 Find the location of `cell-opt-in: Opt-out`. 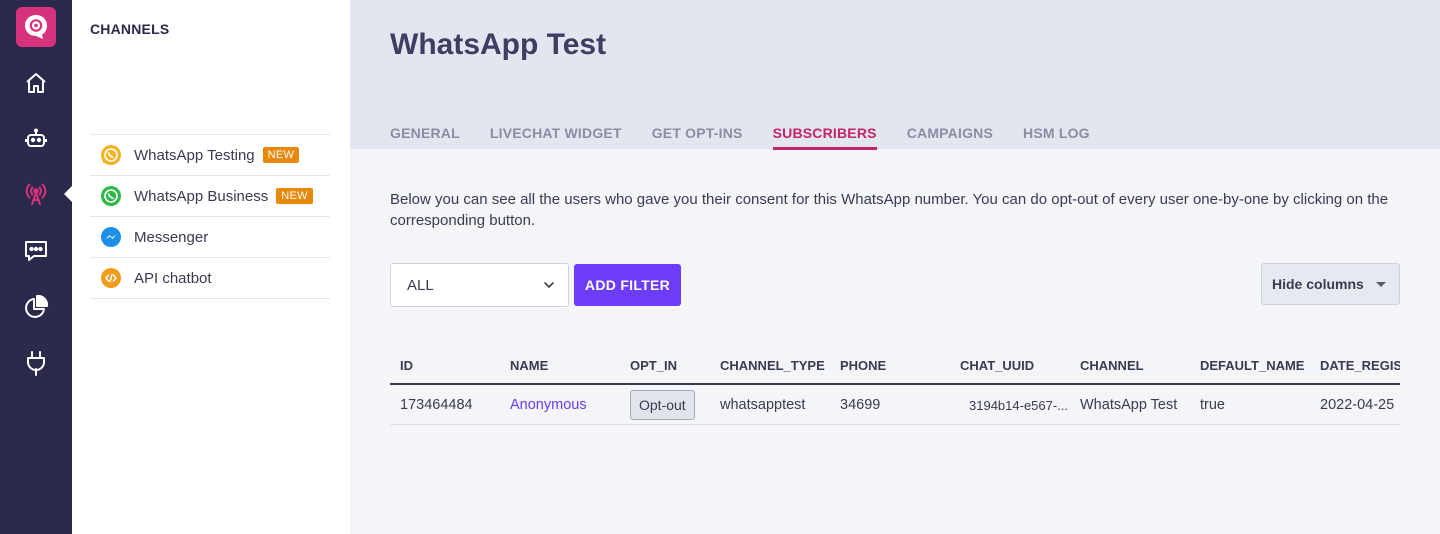

cell-opt-in: Opt-out is located at coordinates (662, 405).